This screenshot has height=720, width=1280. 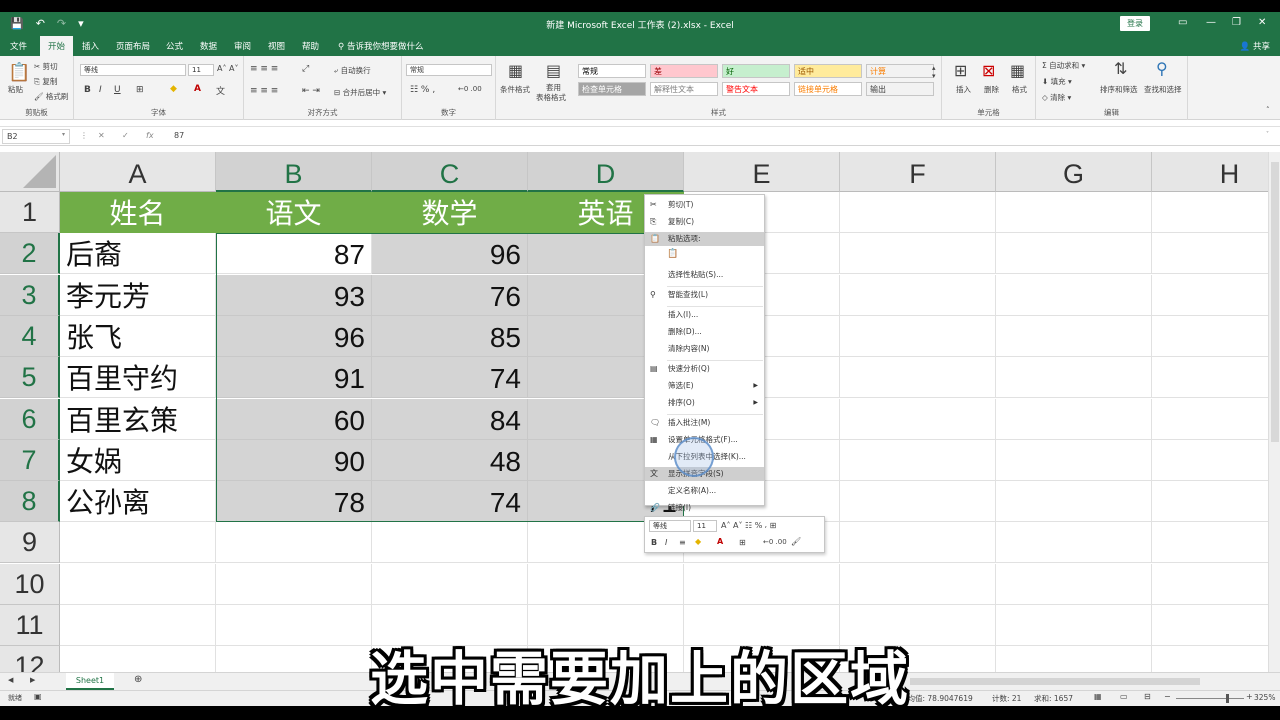 What do you see at coordinates (1210, 172) in the screenshot?
I see `column-header-h: H` at bounding box center [1210, 172].